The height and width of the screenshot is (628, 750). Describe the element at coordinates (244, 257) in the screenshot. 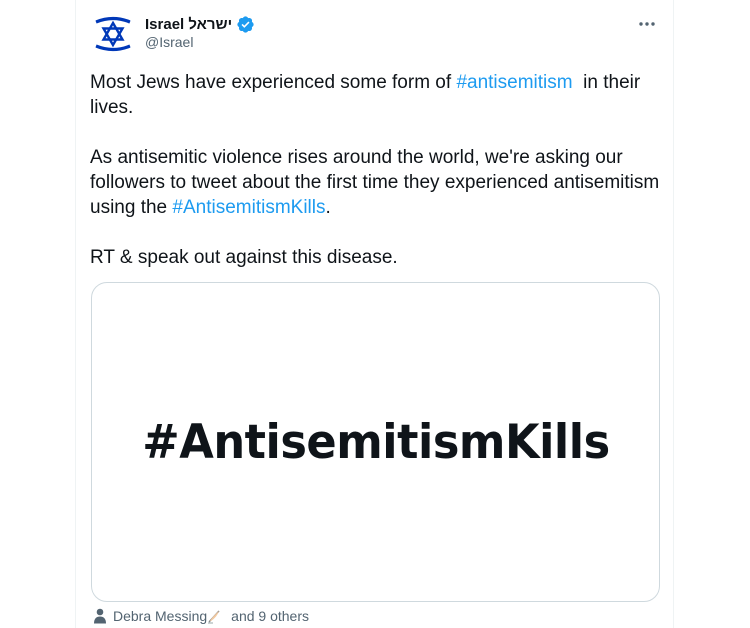

I see `tweet-paragraph: RT & speak out against this disease.` at that location.